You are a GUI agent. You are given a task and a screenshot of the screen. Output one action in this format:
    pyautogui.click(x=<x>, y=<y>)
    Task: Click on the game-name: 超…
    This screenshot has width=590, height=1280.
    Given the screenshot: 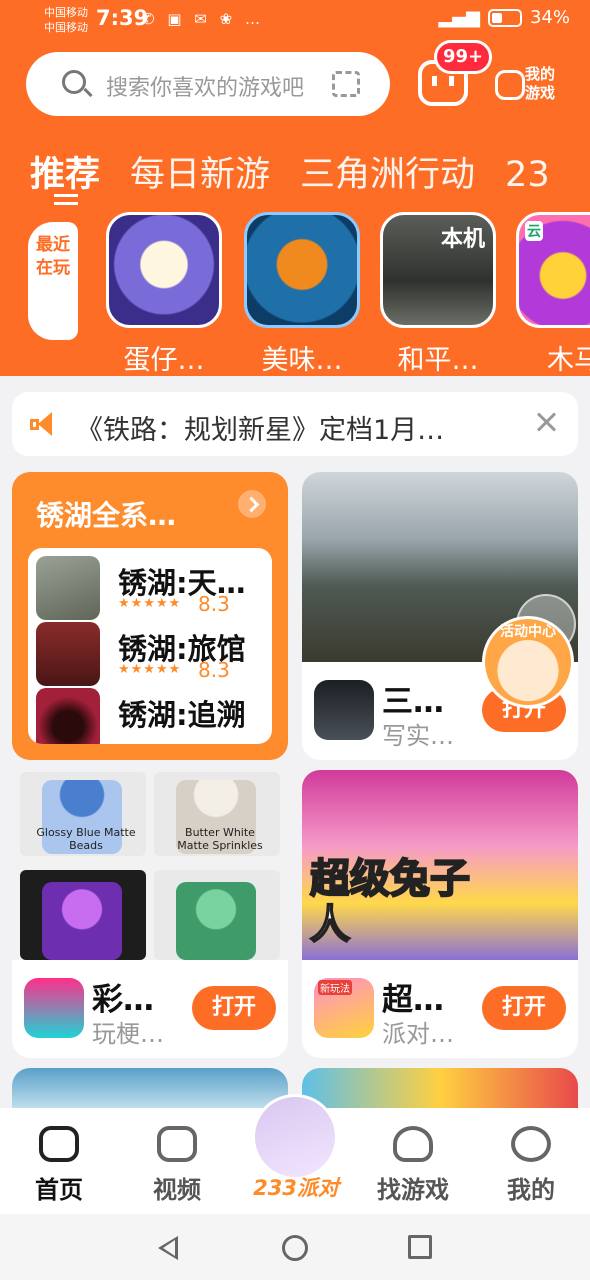 What is the action you would take?
    pyautogui.click(x=413, y=1000)
    